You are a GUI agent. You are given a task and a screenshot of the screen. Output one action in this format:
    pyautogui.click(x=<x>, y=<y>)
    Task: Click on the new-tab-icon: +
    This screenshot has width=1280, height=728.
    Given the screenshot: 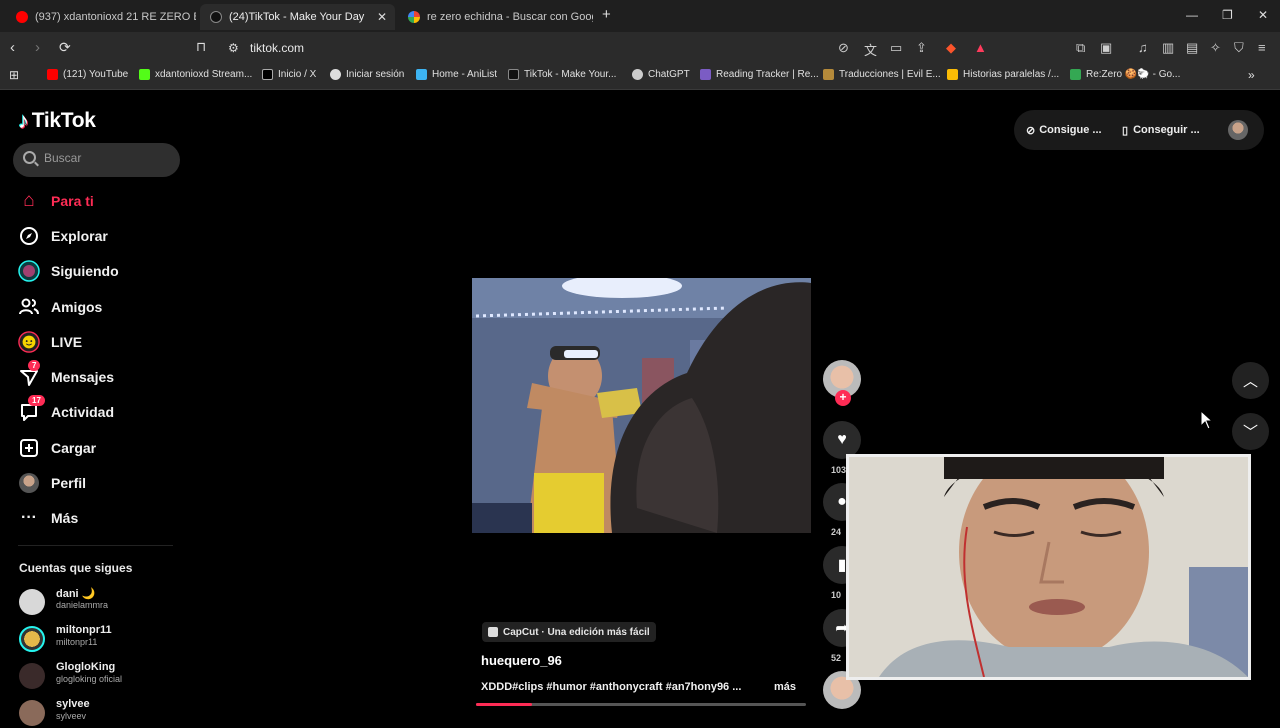 What is the action you would take?
    pyautogui.click(x=606, y=14)
    